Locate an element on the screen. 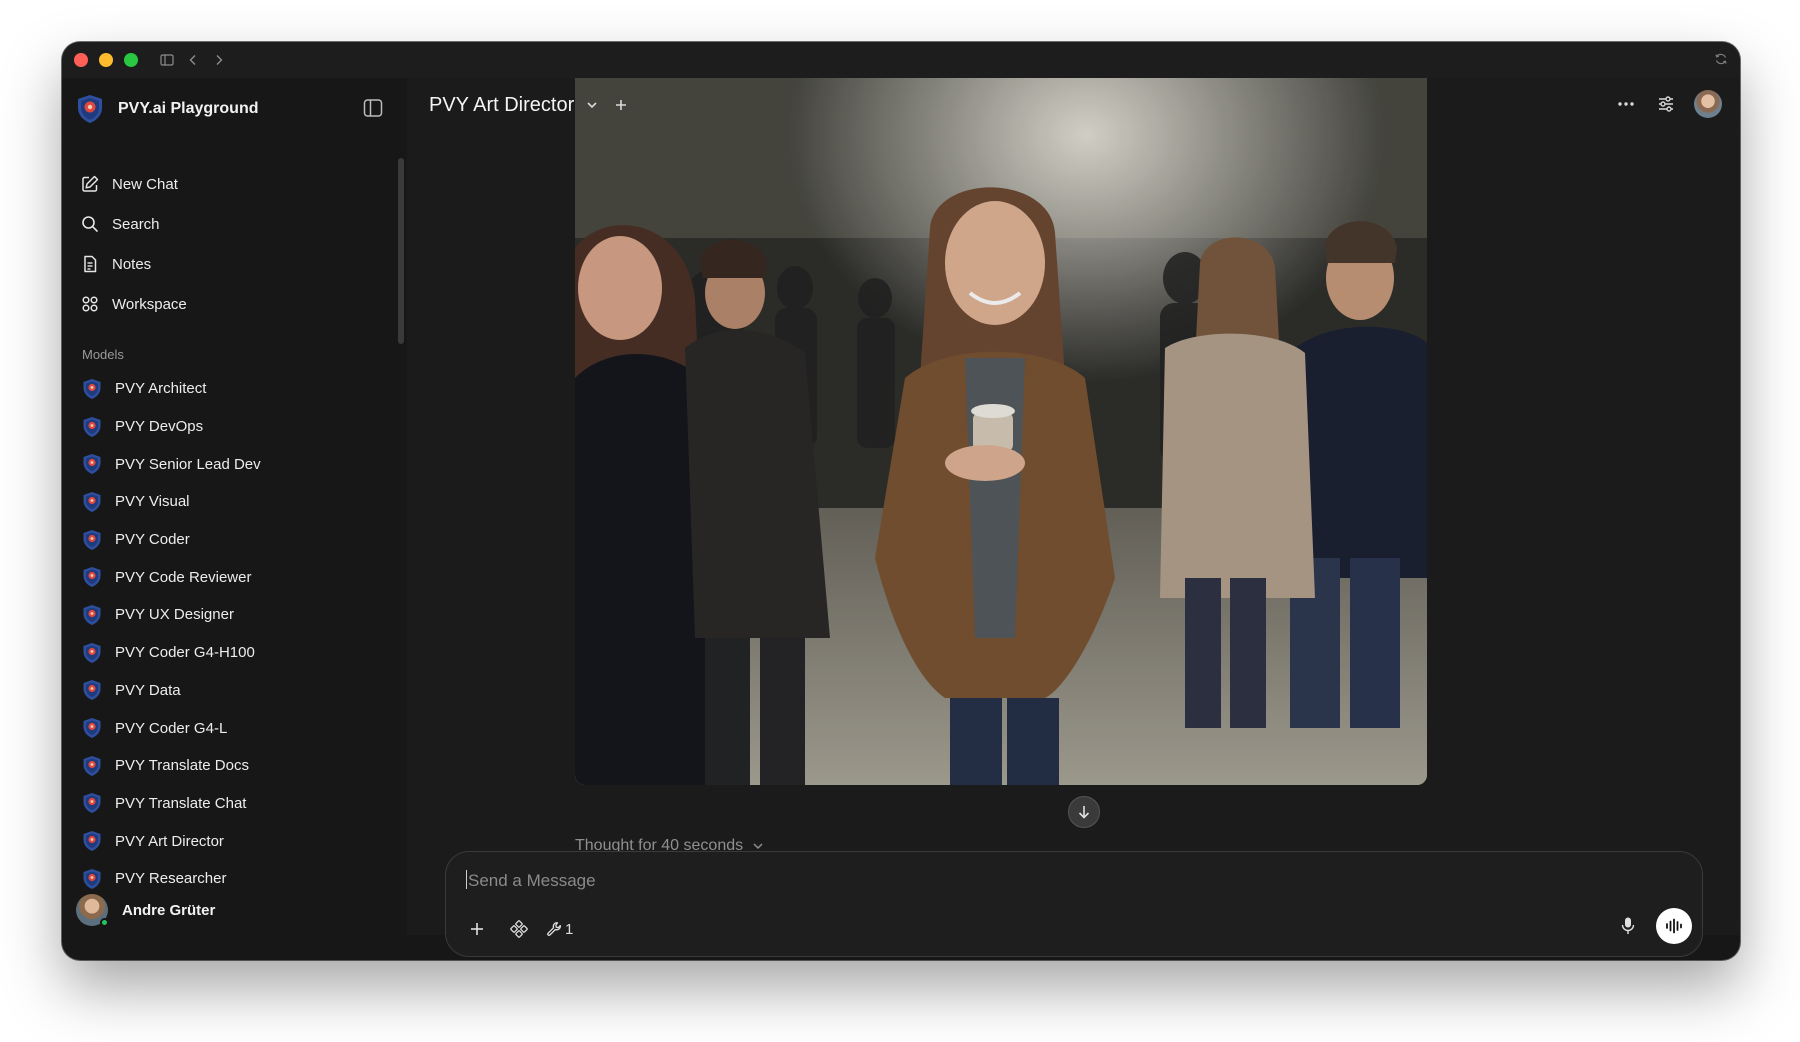 Image resolution: width=1800 pixels, height=1042 pixels. add-model-icon is located at coordinates (621, 105).